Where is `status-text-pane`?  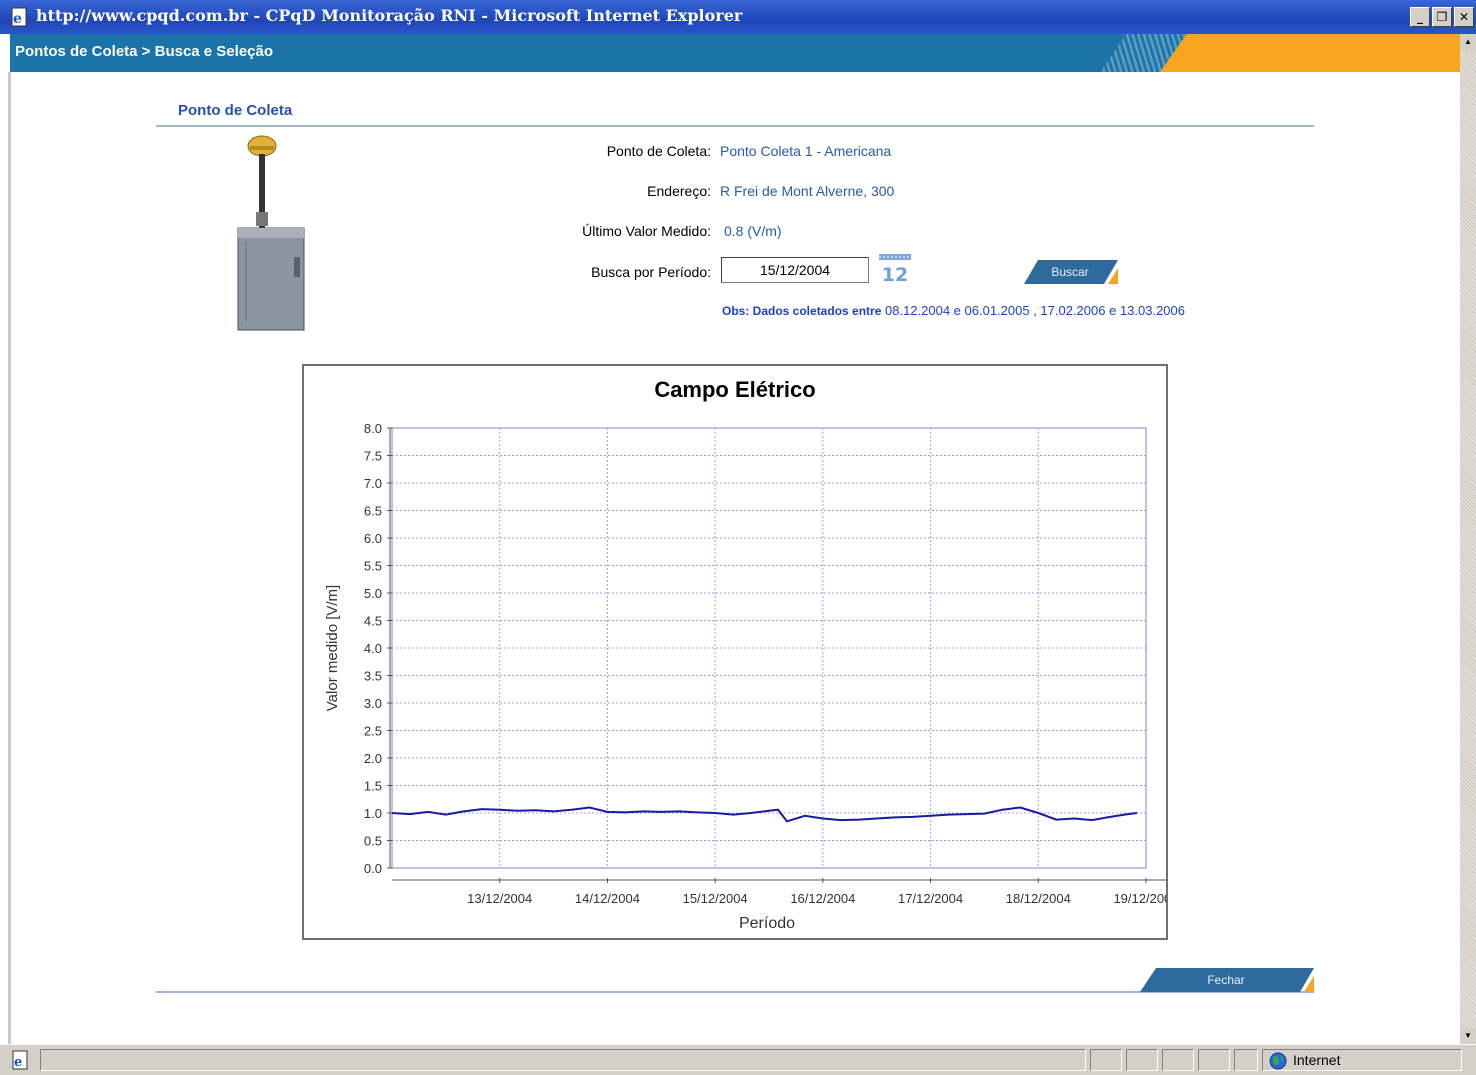
status-text-pane is located at coordinates (563, 1060).